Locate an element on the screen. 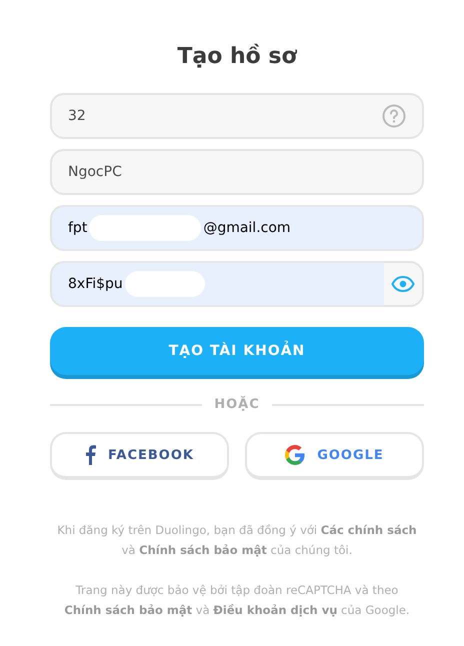 The height and width of the screenshot is (646, 464). name-field: NgocPC is located at coordinates (237, 172).